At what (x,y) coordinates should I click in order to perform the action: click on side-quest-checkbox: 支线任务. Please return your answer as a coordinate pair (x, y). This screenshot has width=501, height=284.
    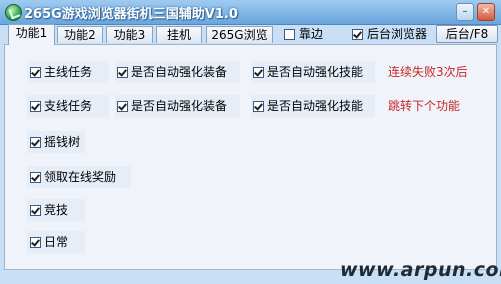
    Looking at the image, I should click on (61, 106).